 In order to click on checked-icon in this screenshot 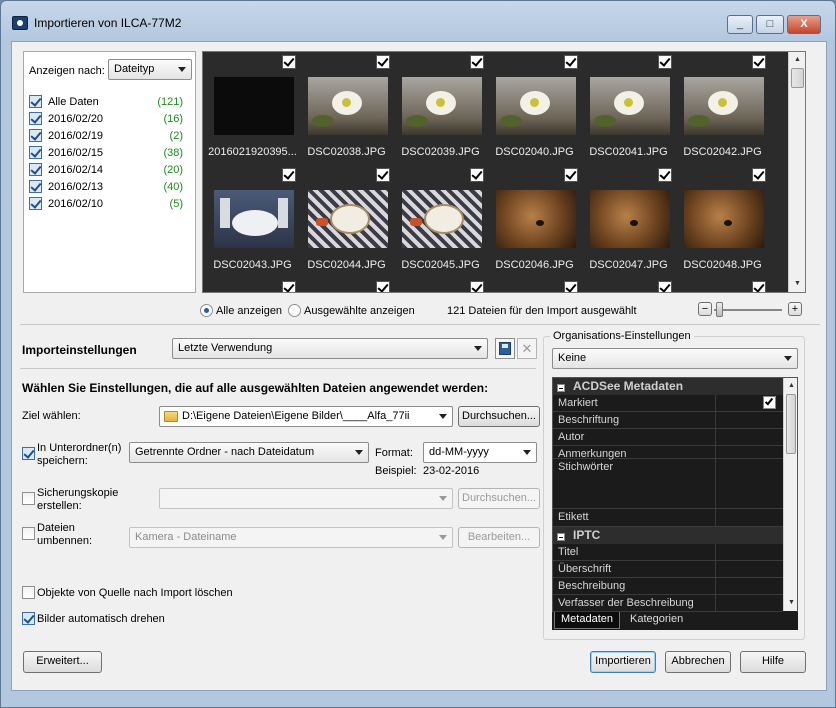, I will do `click(769, 402)`.